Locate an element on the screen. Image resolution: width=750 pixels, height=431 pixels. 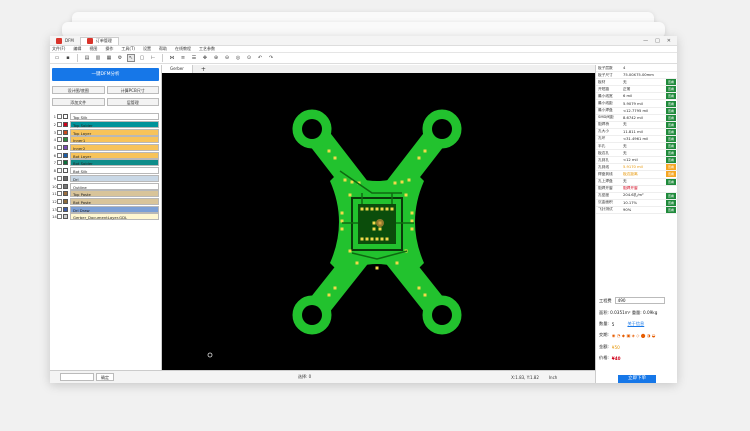
zoom-window-icon: ⊙ is located at coordinates (249, 58).